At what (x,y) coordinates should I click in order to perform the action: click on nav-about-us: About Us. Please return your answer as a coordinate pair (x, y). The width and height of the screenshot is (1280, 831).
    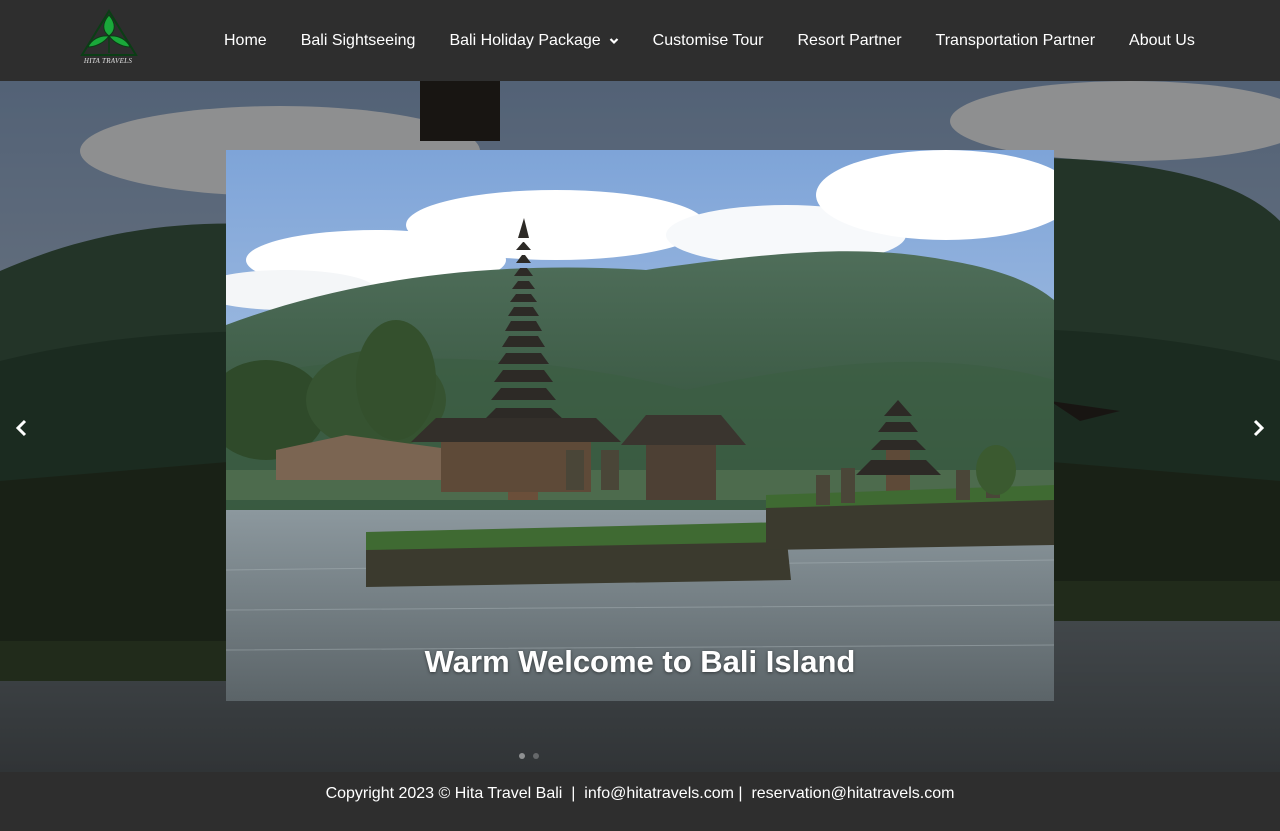
    Looking at the image, I should click on (1162, 41).